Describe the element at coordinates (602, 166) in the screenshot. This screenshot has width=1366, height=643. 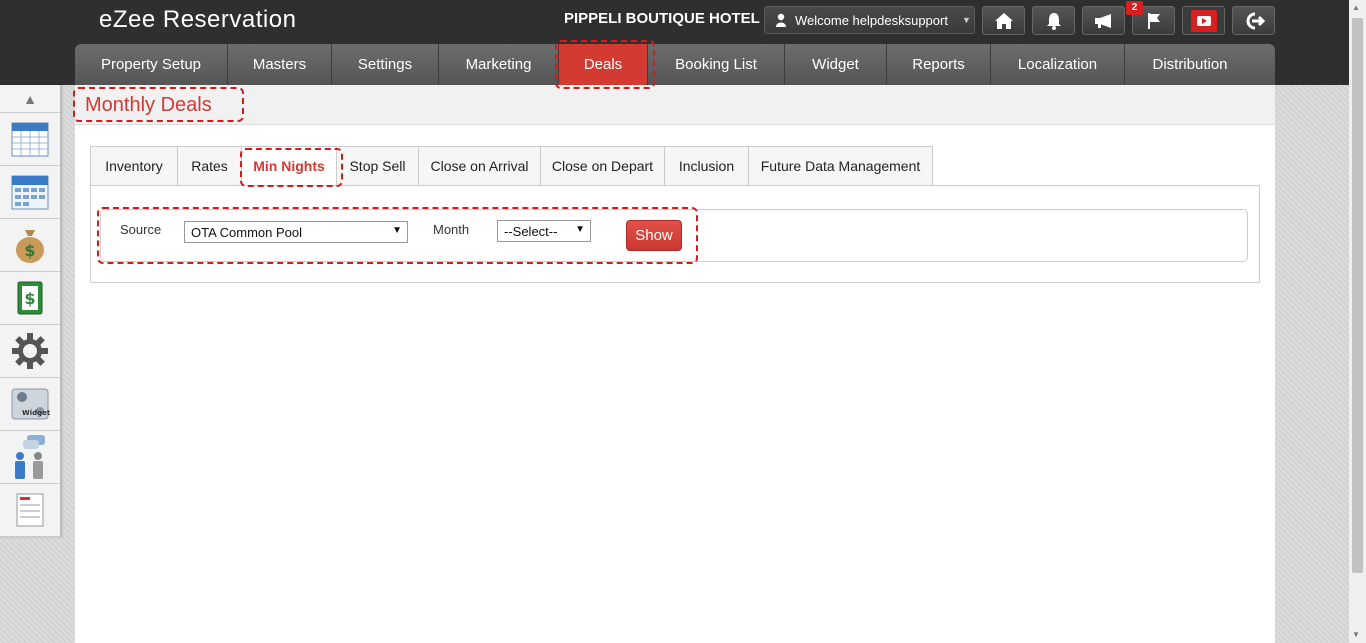
I see `tab-close-on-depart: Close on Depart` at that location.